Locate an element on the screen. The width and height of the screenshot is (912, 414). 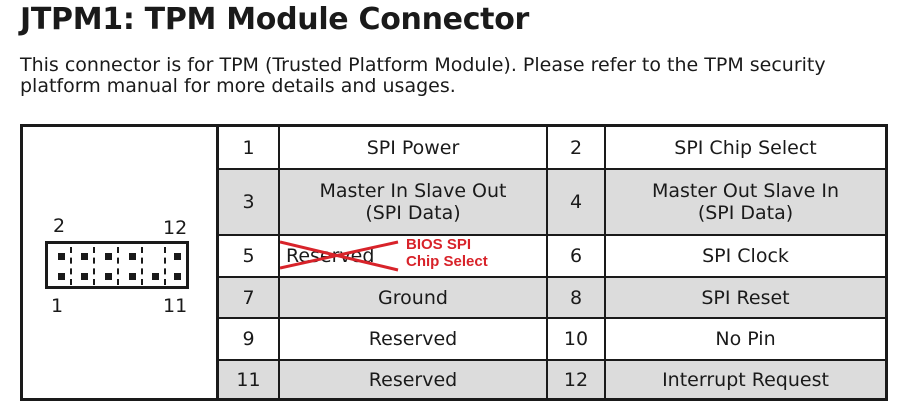
page-title: JTPM1: TPM Module Connector is located at coordinates (275, 19).